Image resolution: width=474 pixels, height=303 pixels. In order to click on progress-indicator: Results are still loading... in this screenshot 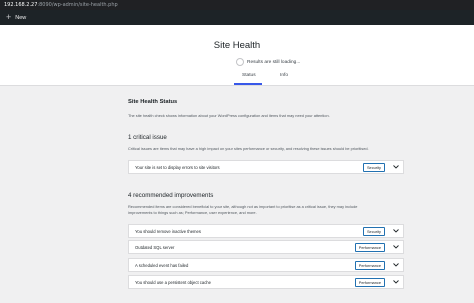, I will do `click(268, 62)`.